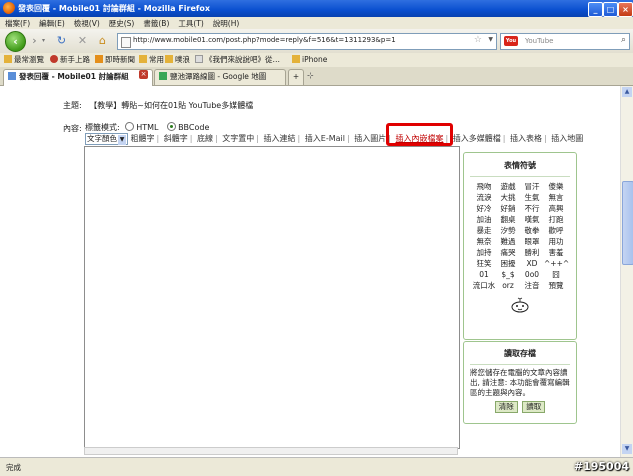 This screenshot has width=633, height=476. What do you see at coordinates (15, 41) in the screenshot?
I see `back-icon: ‹` at bounding box center [15, 41].